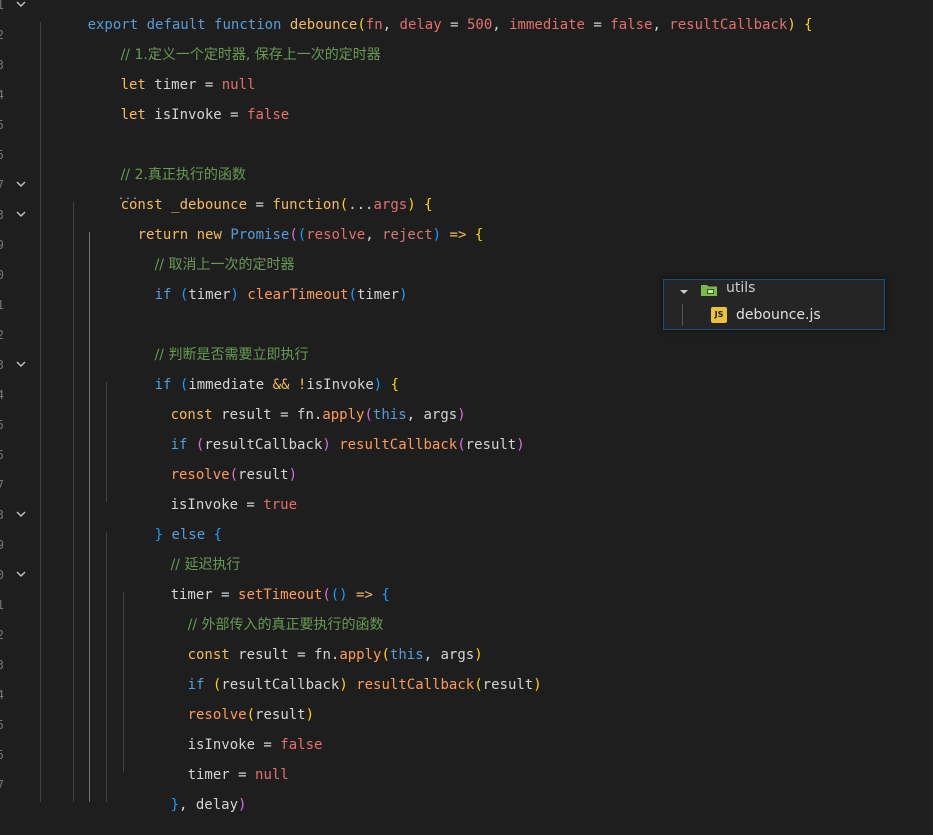  Describe the element at coordinates (180, 104) in the screenshot. I see `code-line-4: let isInvoke = false` at that location.